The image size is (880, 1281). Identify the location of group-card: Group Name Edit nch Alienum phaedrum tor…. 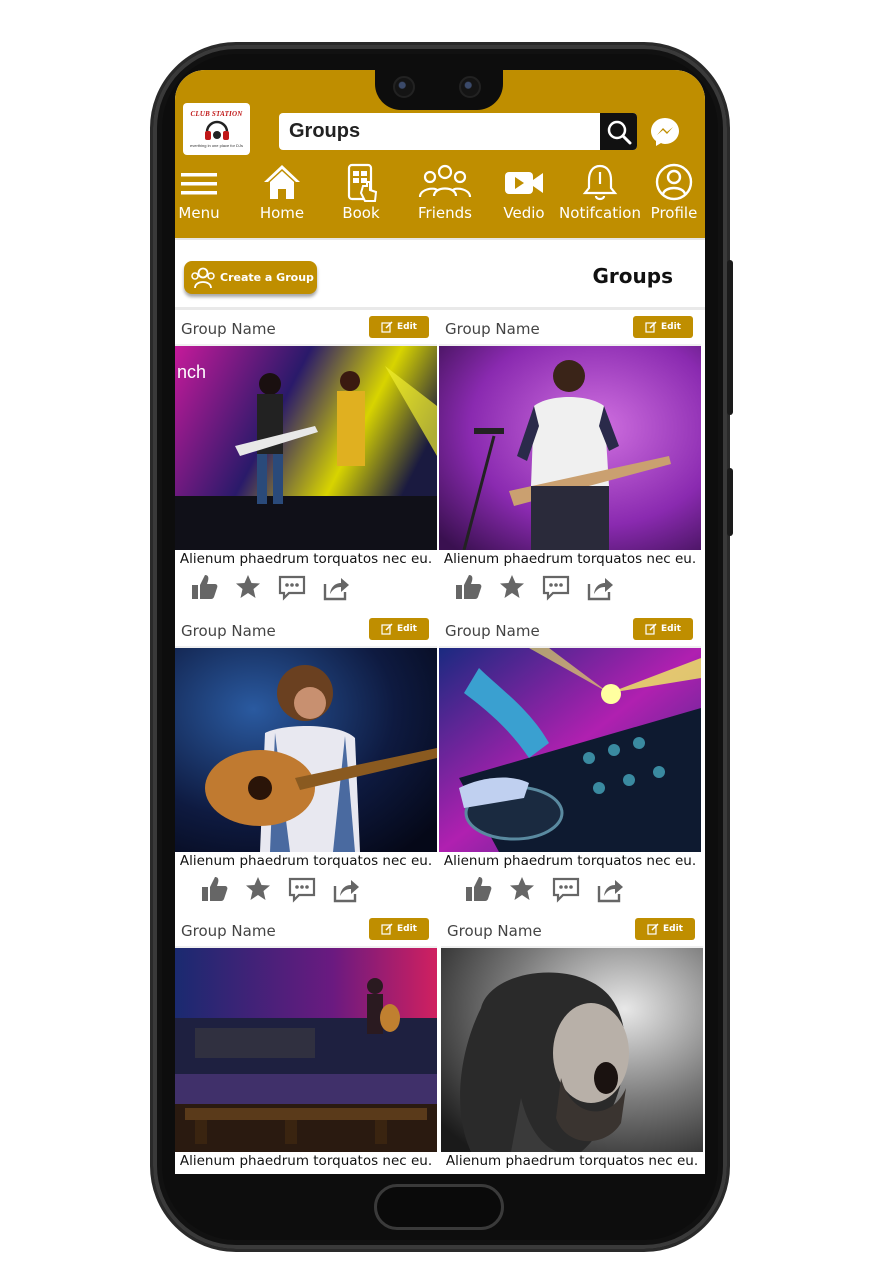
(306, 459).